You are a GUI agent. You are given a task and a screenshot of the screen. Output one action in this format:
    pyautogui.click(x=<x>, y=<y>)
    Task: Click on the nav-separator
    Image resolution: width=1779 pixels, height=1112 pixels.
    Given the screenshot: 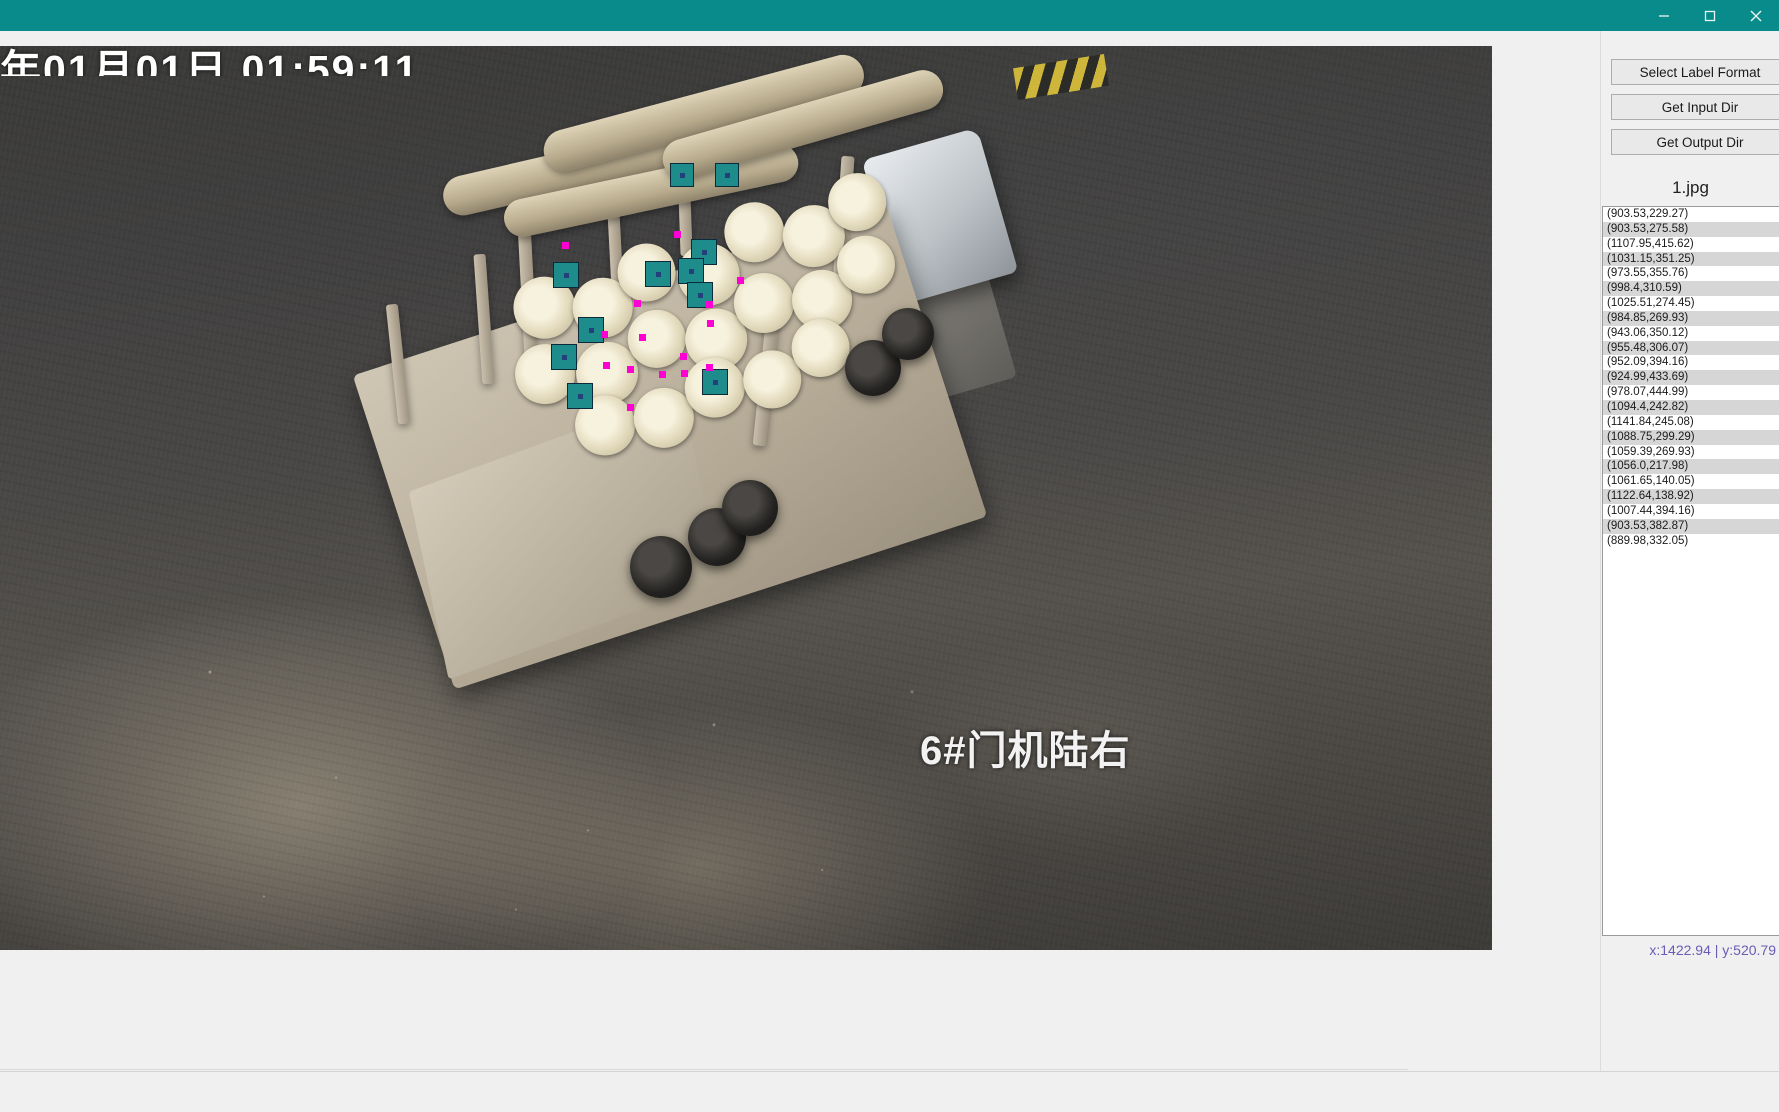 What is the action you would take?
    pyautogui.click(x=704, y=1069)
    